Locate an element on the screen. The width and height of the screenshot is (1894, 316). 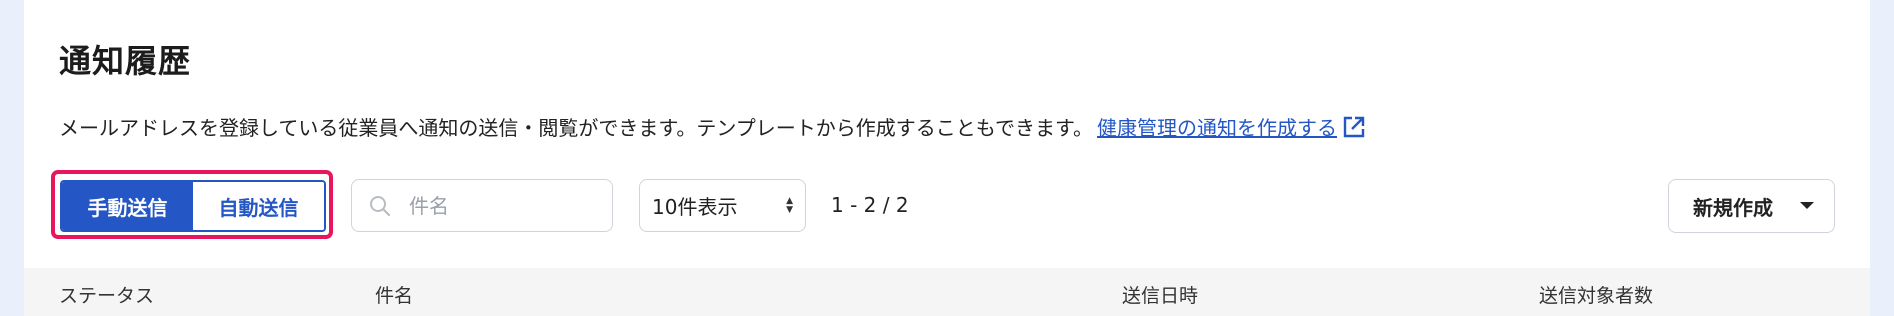
tab-manual-send: 手動送信 is located at coordinates (127, 206).